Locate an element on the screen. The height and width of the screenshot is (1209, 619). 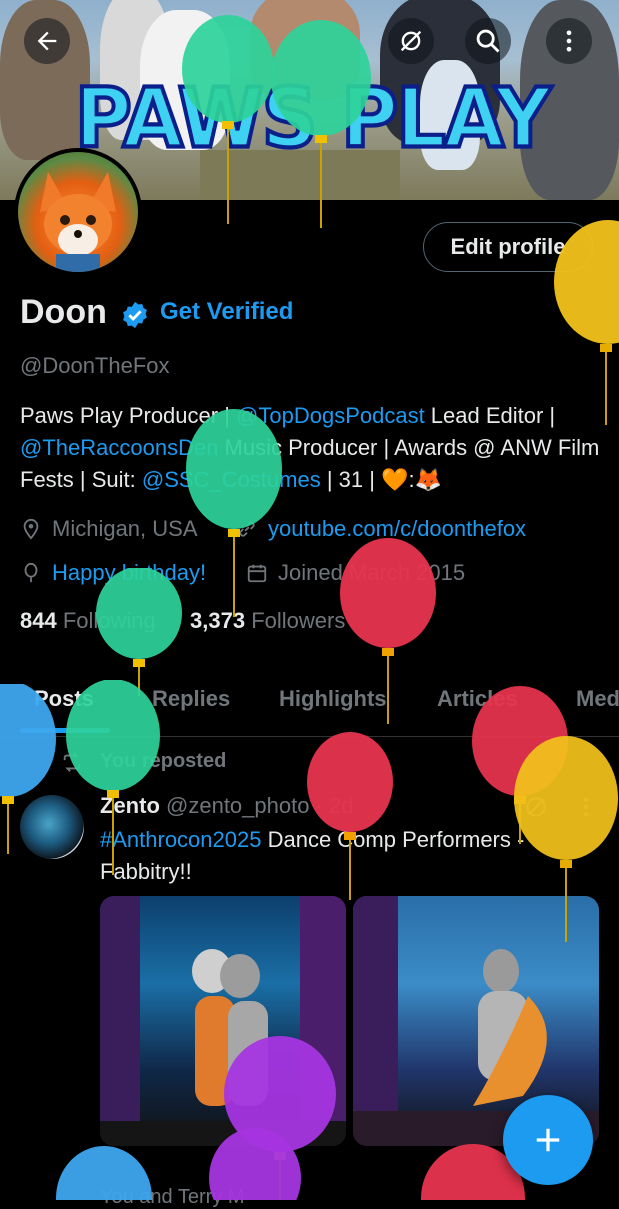
follow-stats: 844 Following 3,373 Followers is located at coordinates (182, 621).